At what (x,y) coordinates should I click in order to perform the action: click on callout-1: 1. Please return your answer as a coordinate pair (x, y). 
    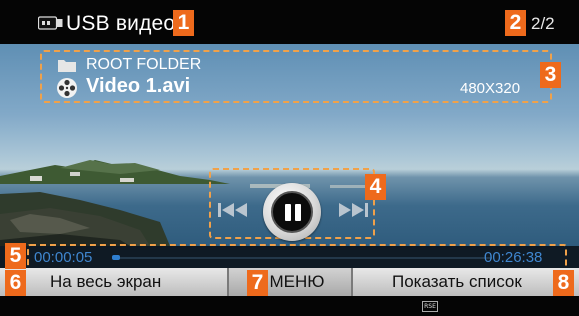
    Looking at the image, I should click on (183, 23).